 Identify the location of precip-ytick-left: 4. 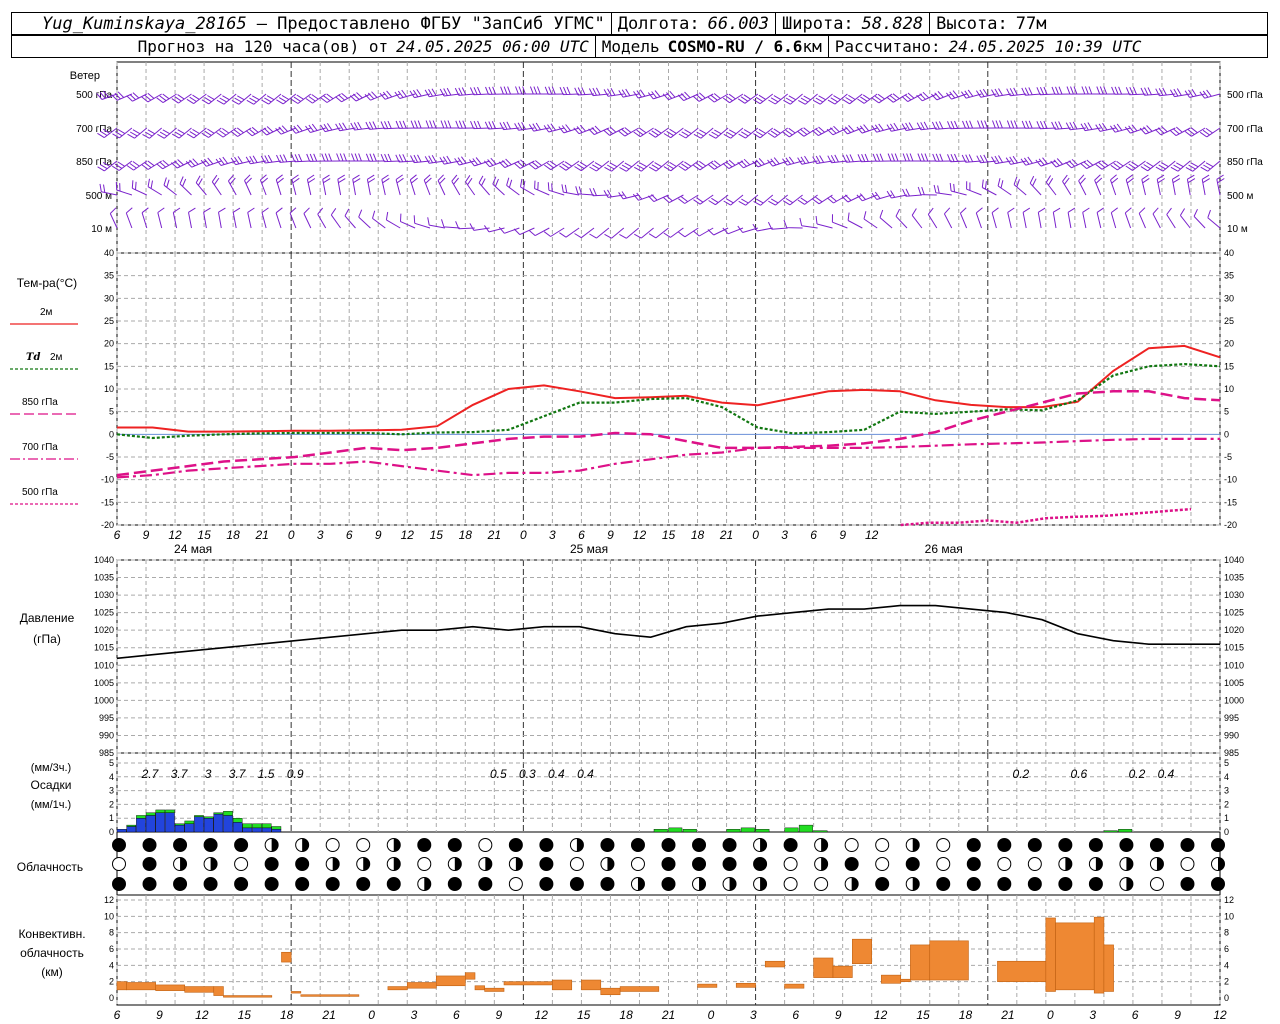
(111, 777).